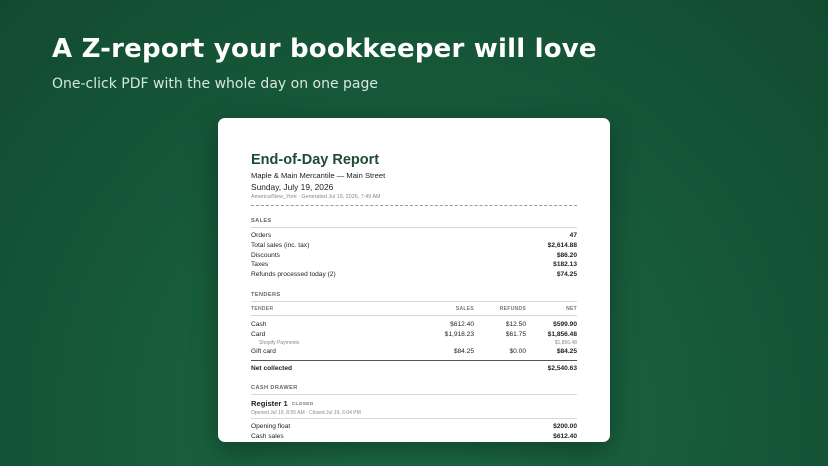 This screenshot has width=828, height=466. I want to click on sales-value: $182.13, so click(565, 265).